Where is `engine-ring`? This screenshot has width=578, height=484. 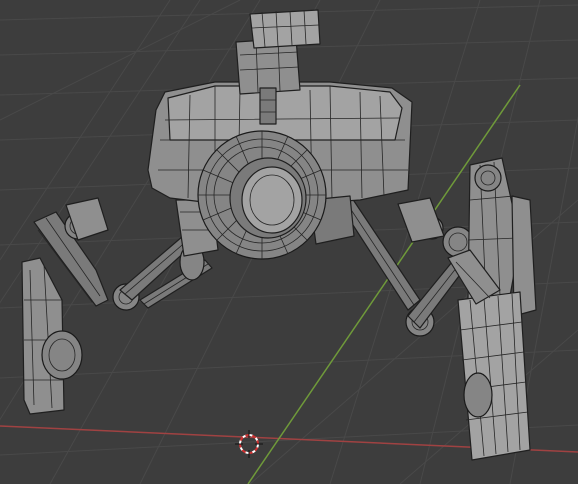 engine-ring is located at coordinates (262, 195).